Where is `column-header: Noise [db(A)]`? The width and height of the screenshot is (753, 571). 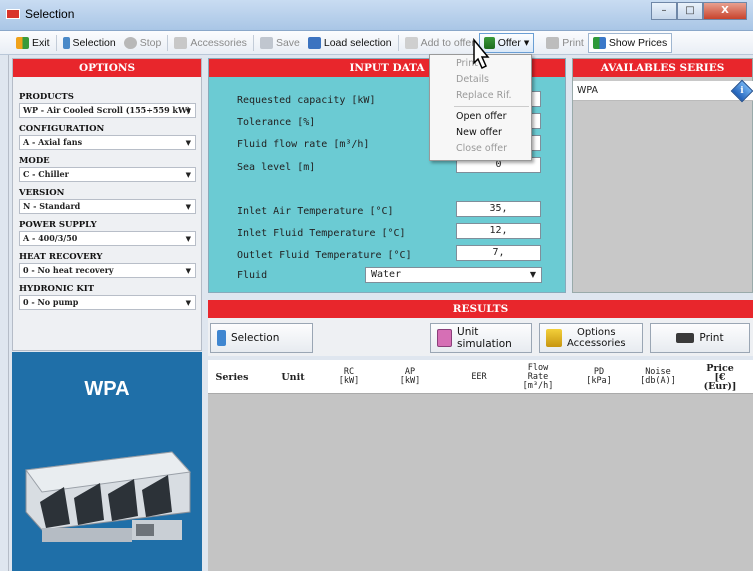
column-header: Noise [db(A)] is located at coordinates (658, 376).